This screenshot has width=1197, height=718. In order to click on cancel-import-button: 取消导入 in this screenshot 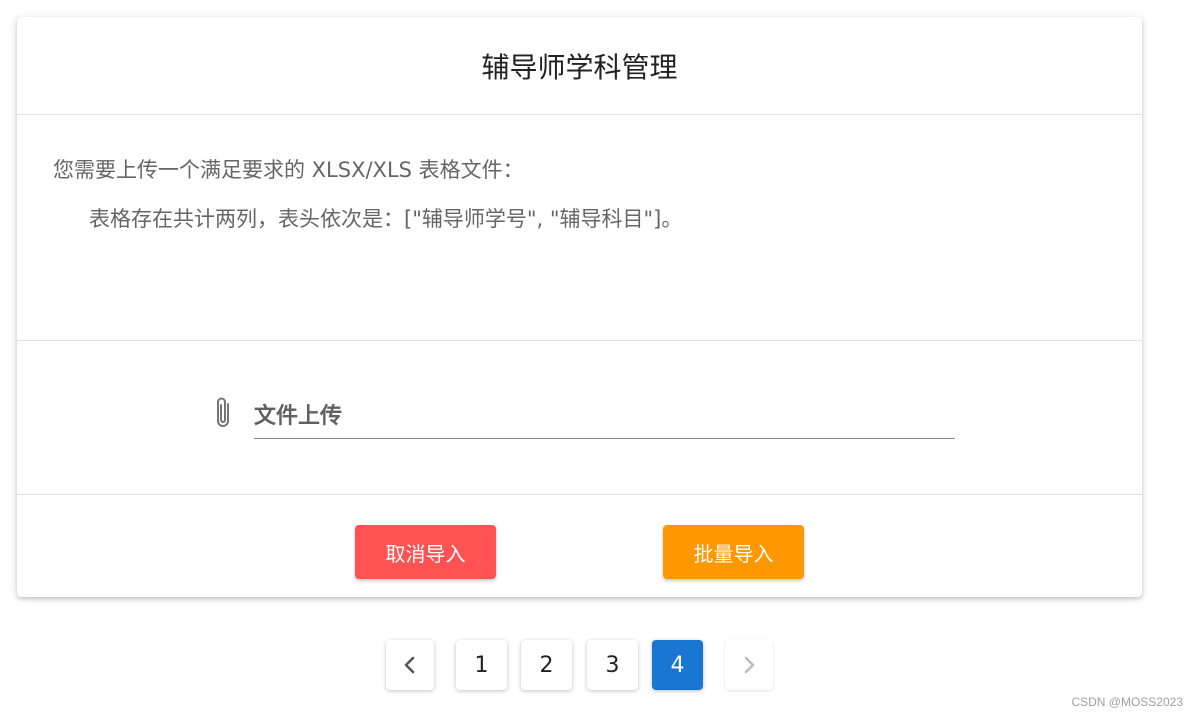, I will do `click(425, 552)`.